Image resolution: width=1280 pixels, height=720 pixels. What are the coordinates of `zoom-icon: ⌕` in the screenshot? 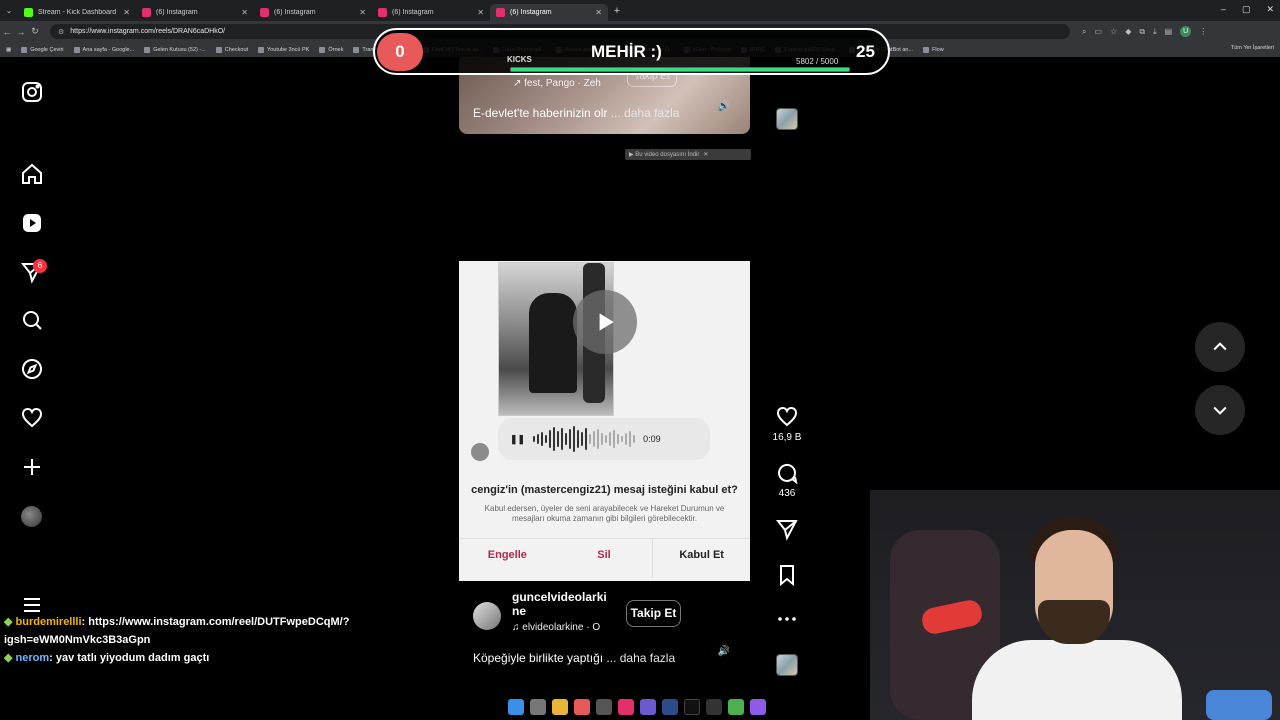 It's located at (1084, 32).